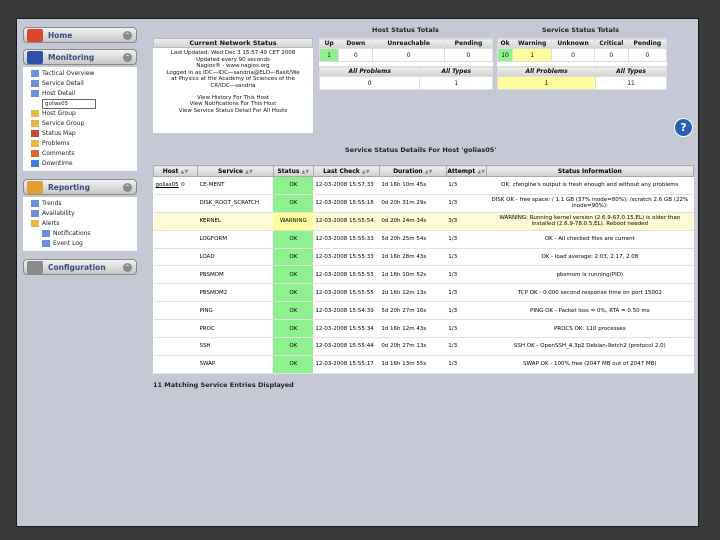 The image size is (720, 540). What do you see at coordinates (356, 43) in the screenshot?
I see `col-down: Down` at bounding box center [356, 43].